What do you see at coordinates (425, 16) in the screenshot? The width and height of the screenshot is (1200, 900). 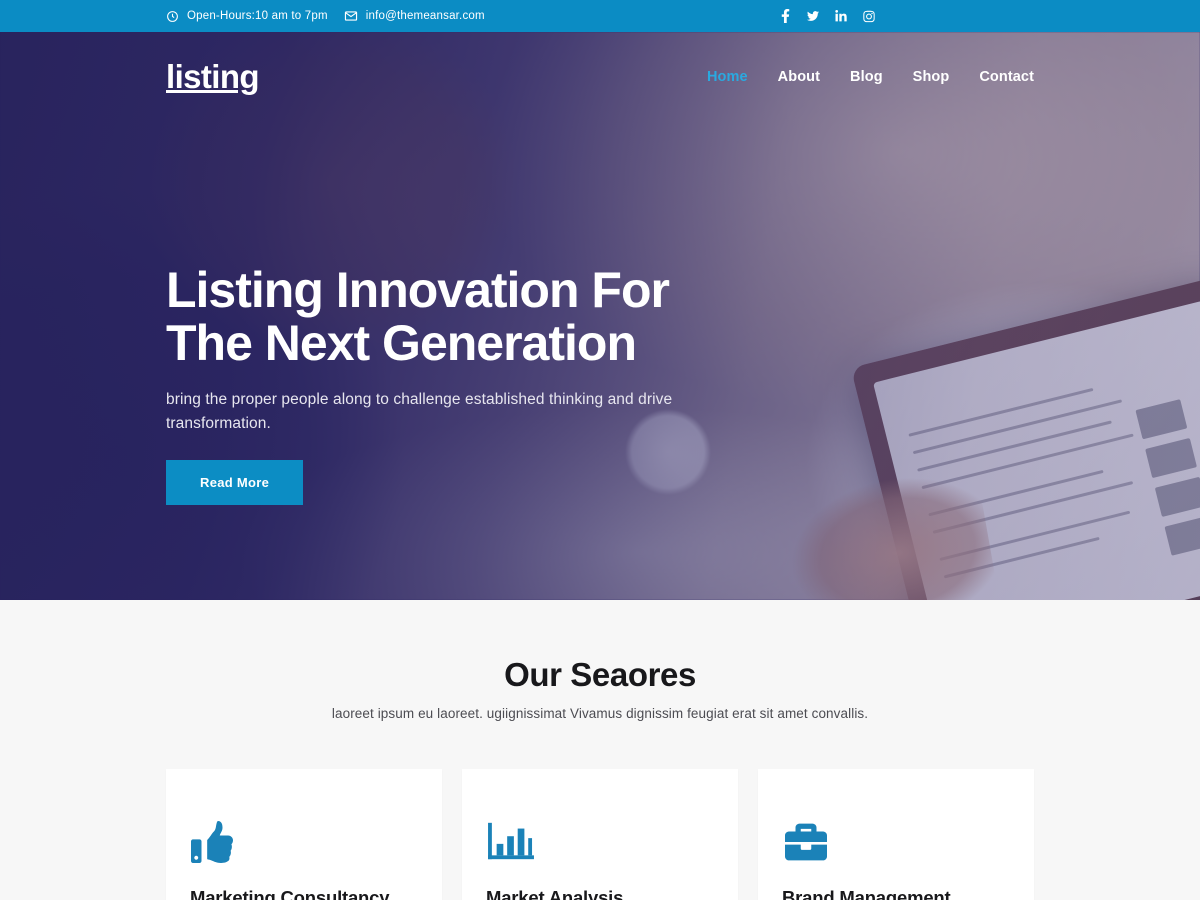 I see `contact-email-text: info@themeansar.com` at bounding box center [425, 16].